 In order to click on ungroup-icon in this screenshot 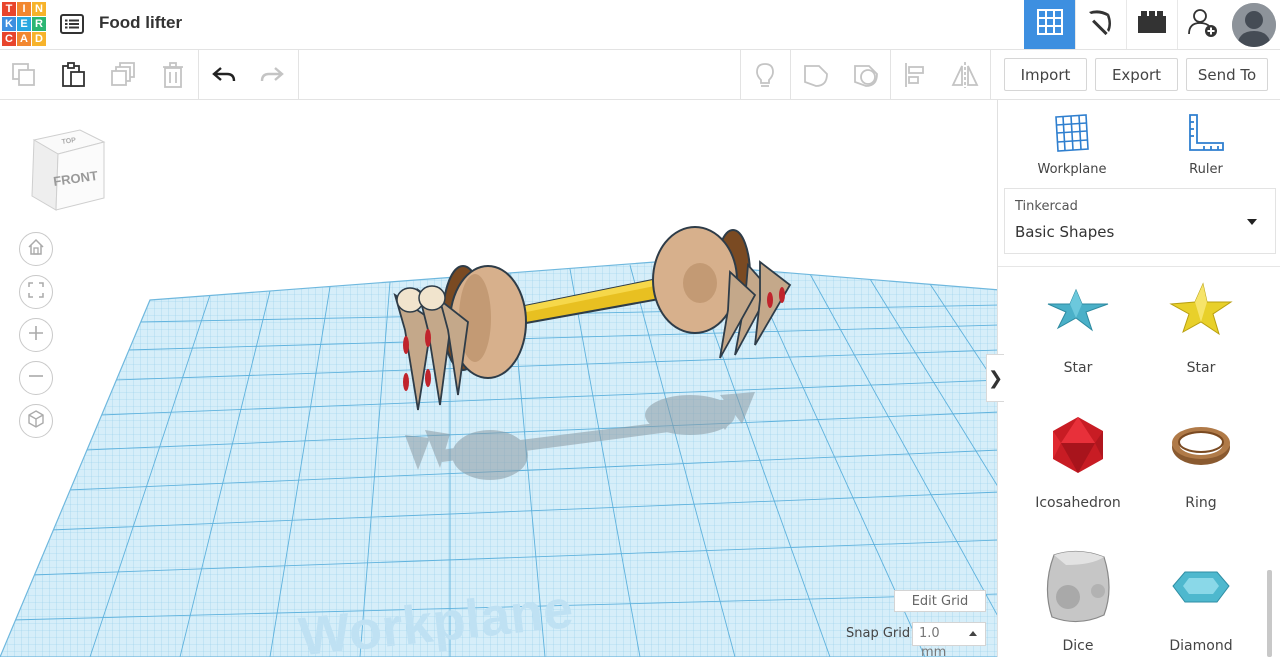, I will do `click(866, 75)`.